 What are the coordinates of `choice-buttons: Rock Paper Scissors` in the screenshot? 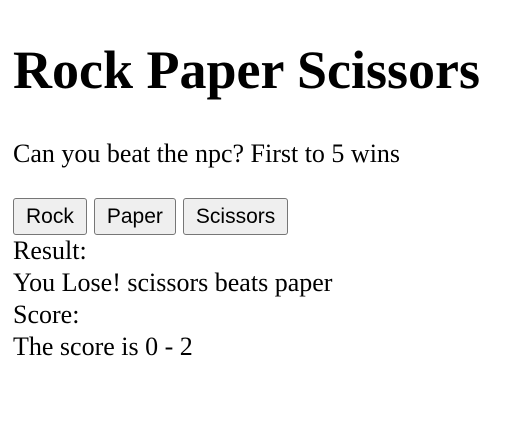 It's located at (151, 216).